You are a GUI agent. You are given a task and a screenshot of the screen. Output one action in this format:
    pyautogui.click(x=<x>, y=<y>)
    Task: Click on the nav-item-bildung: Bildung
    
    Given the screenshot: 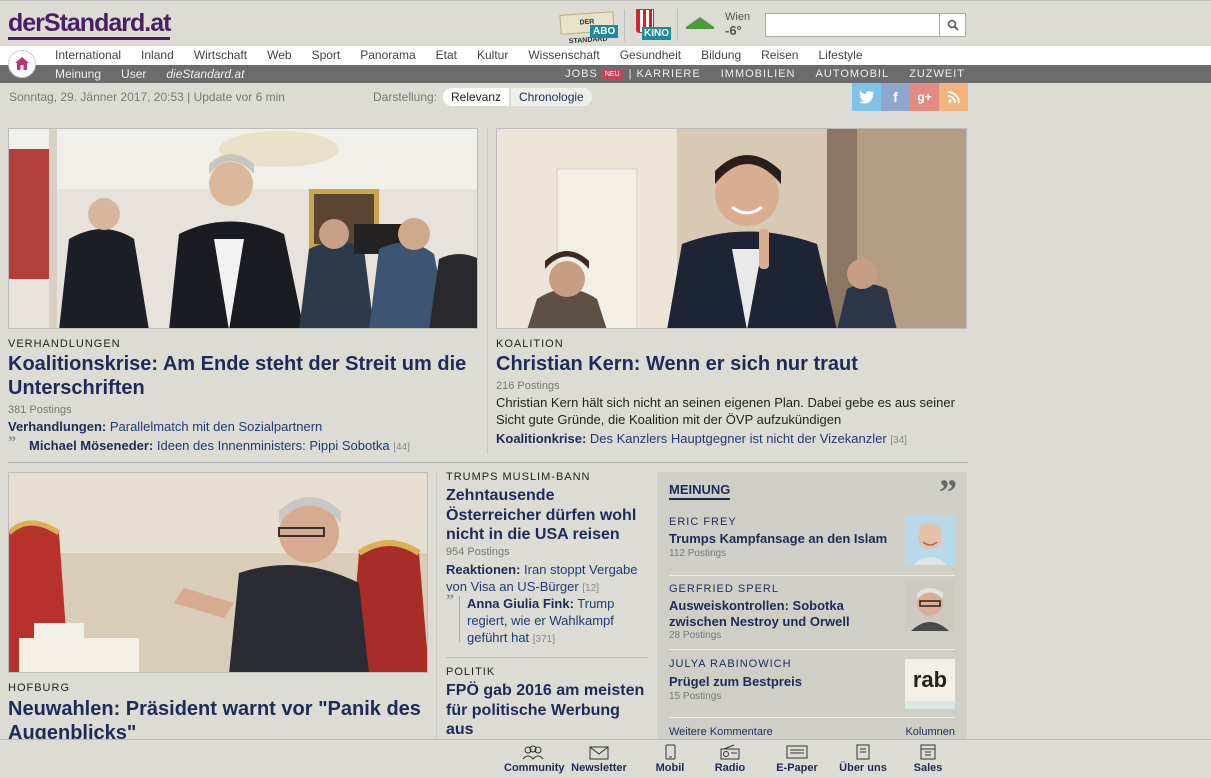 What is the action you would take?
    pyautogui.click(x=721, y=55)
    